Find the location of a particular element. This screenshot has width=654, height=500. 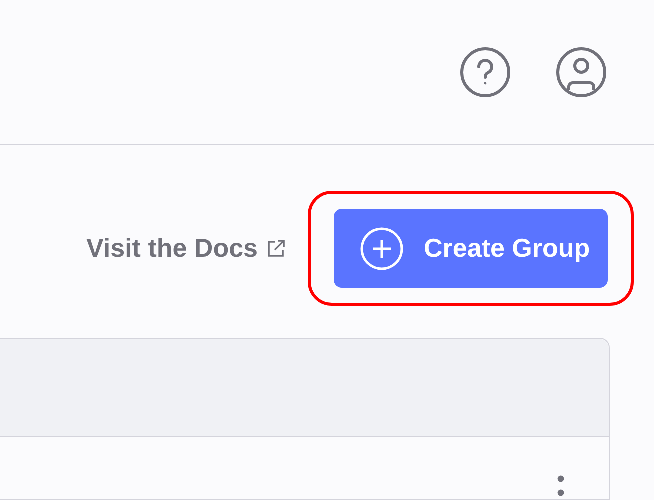

help-icon is located at coordinates (485, 72).